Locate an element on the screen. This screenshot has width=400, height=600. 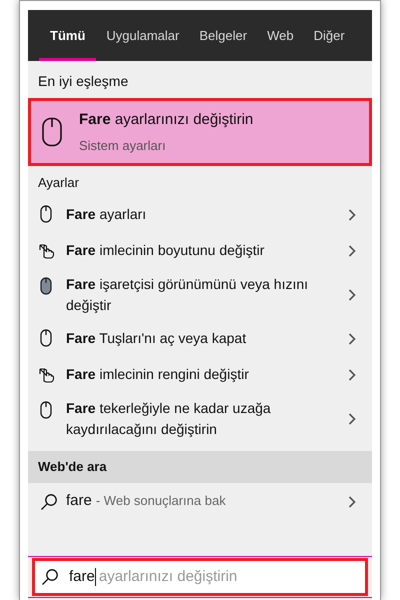
settings-result: Fare imlecinin boyutunu değiştir is located at coordinates (200, 250).